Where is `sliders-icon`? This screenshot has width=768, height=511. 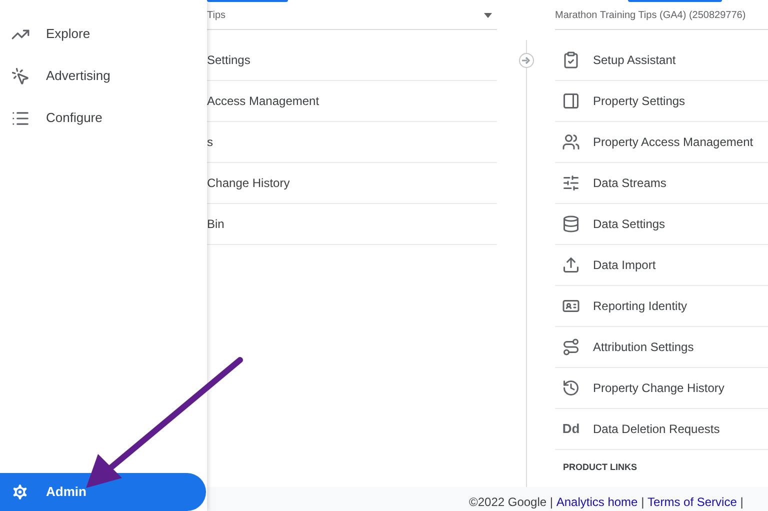
sliders-icon is located at coordinates (571, 183).